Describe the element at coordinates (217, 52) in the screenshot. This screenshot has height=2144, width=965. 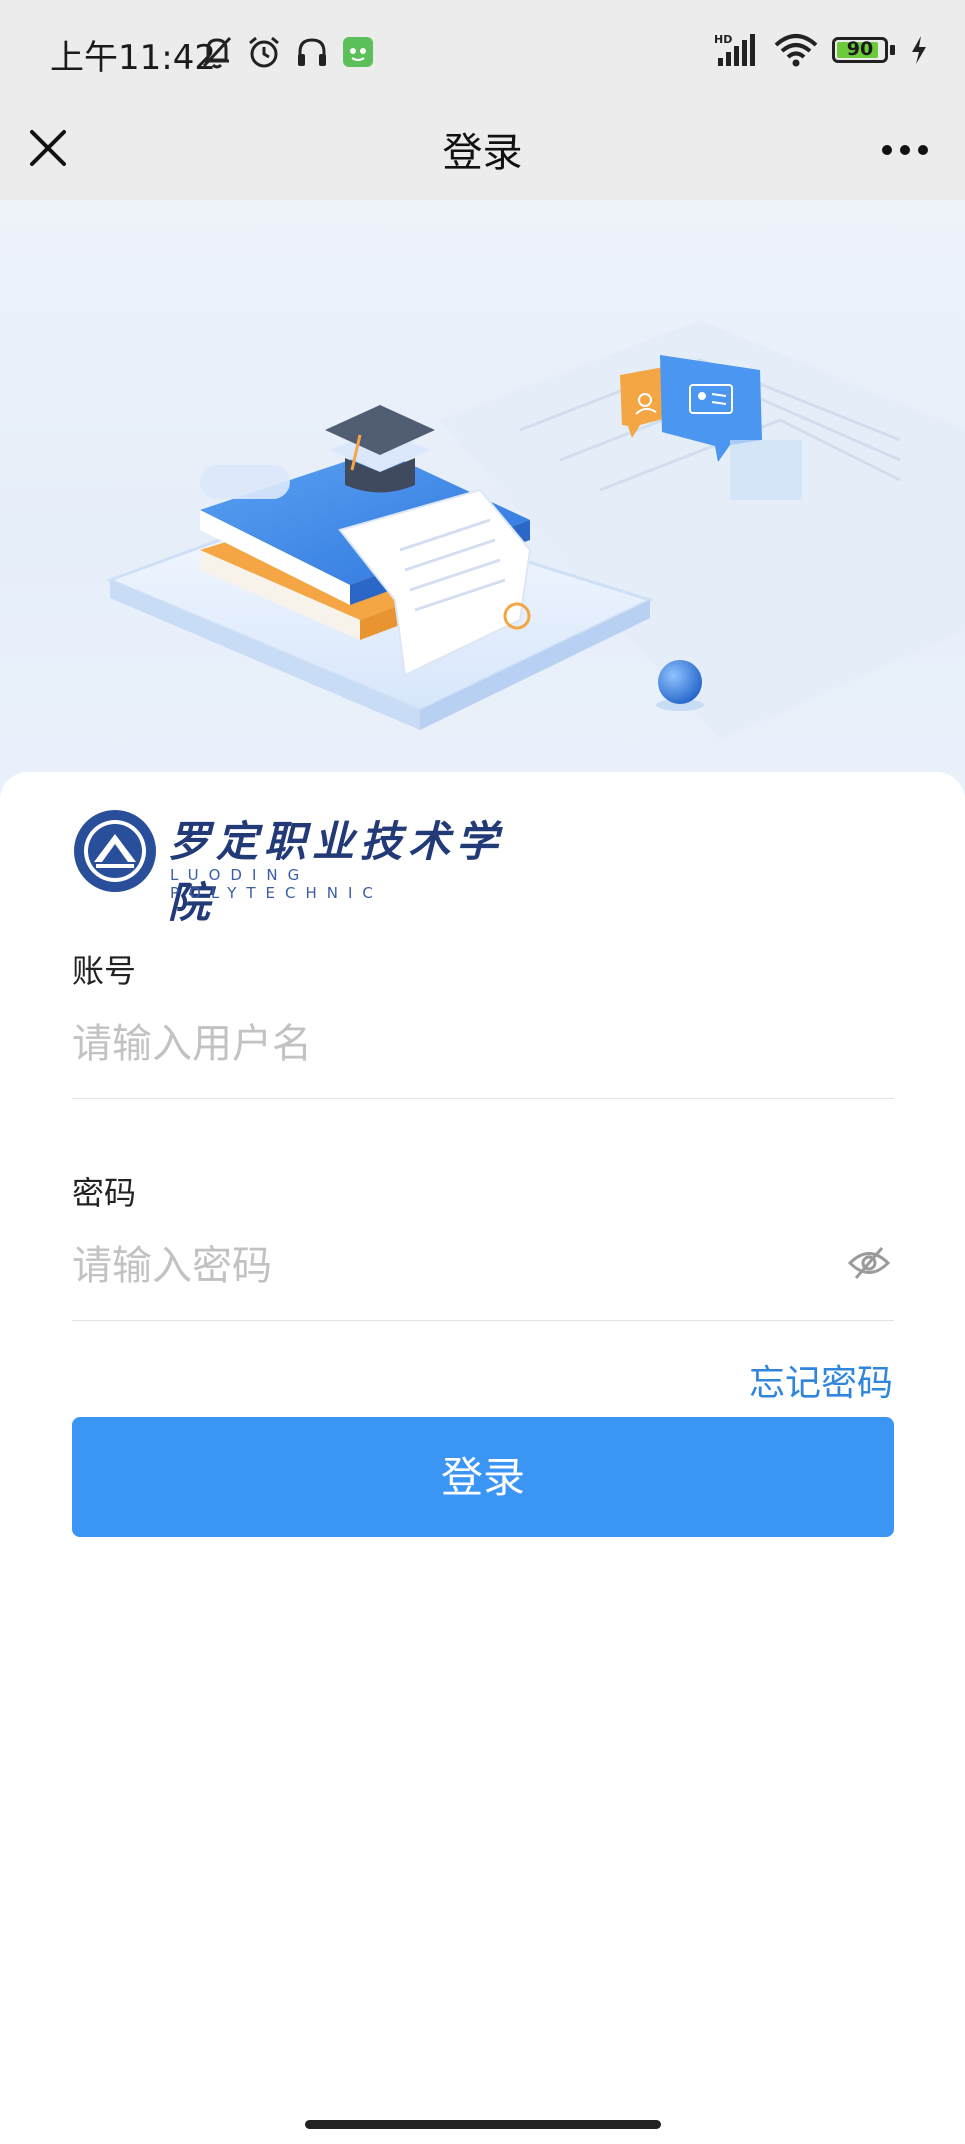
I see `bell-muted-icon` at that location.